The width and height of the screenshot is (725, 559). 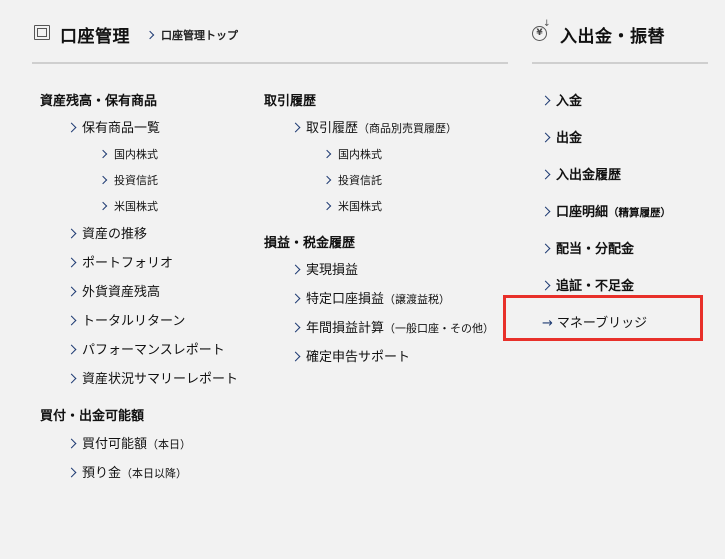 I want to click on down-arrow-icon: ↓, so click(x=547, y=24).